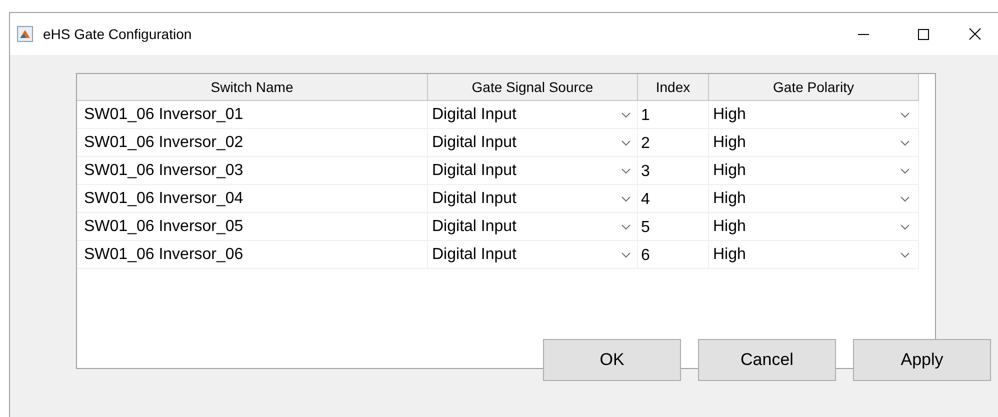  What do you see at coordinates (252, 227) in the screenshot?
I see `table-cell: SW01_06 Inversor_05` at bounding box center [252, 227].